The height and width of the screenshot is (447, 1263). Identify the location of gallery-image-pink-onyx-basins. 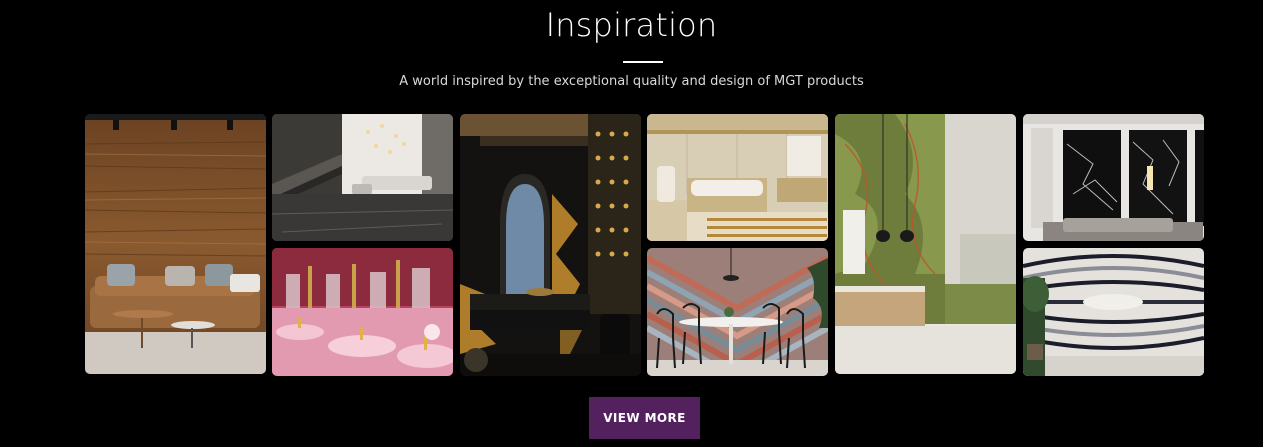
(362, 312).